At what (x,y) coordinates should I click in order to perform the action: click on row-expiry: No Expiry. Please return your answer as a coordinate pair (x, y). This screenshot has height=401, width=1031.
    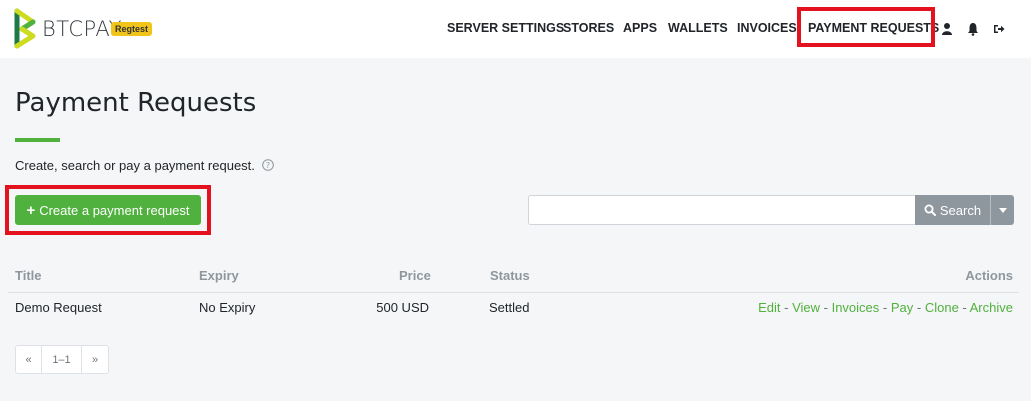
    Looking at the image, I should click on (227, 307).